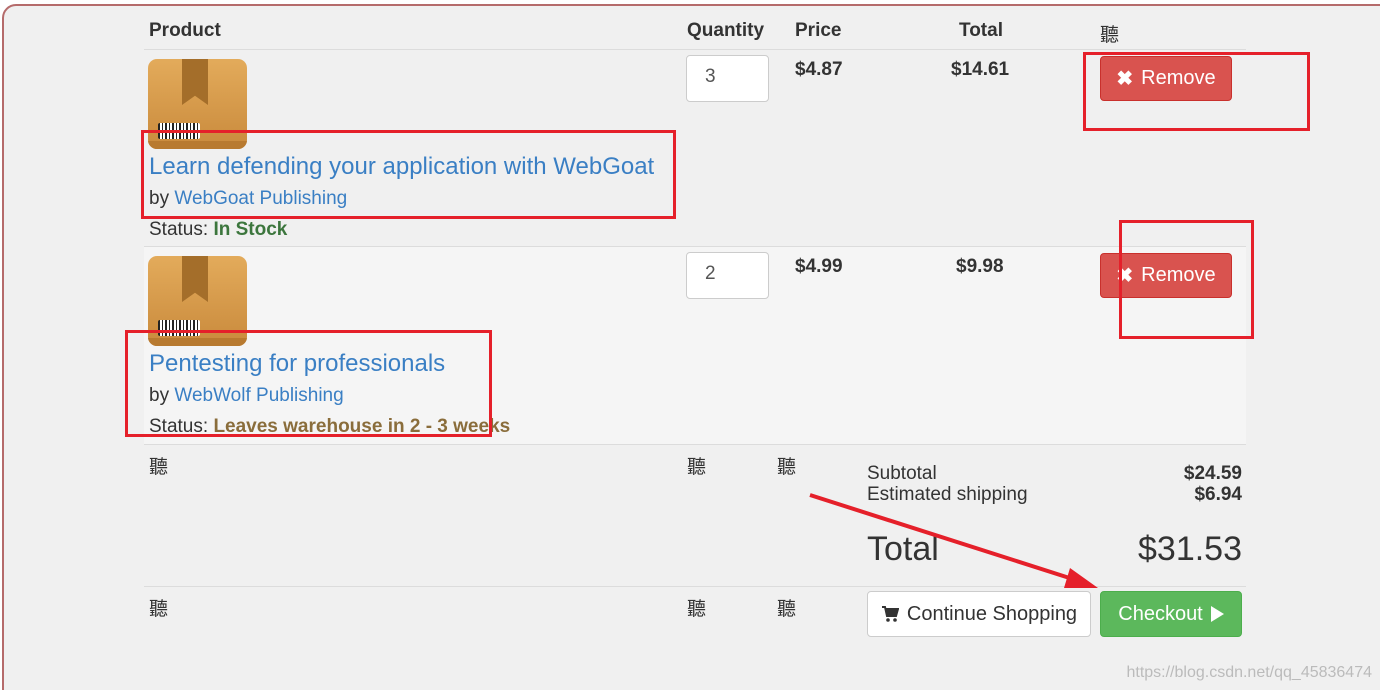 Image resolution: width=1380 pixels, height=690 pixels. What do you see at coordinates (1249, 672) in the screenshot?
I see `watermark: https://blog.csdn.net/qq_45836474` at bounding box center [1249, 672].